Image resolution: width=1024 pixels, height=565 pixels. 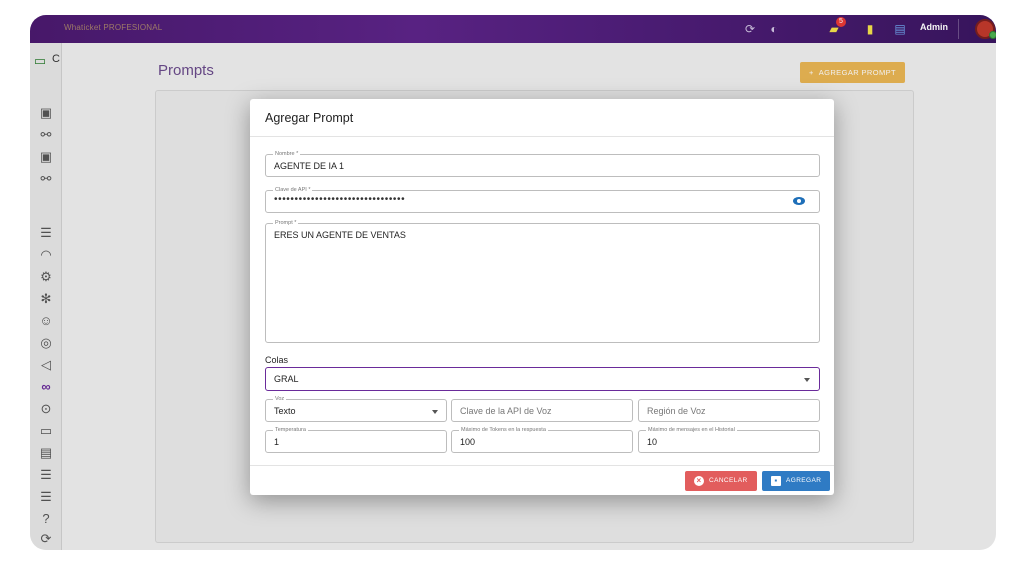 What do you see at coordinates (691, 430) in the screenshot?
I see `max-history-label: Máximo de mensajes en el Historial` at bounding box center [691, 430].